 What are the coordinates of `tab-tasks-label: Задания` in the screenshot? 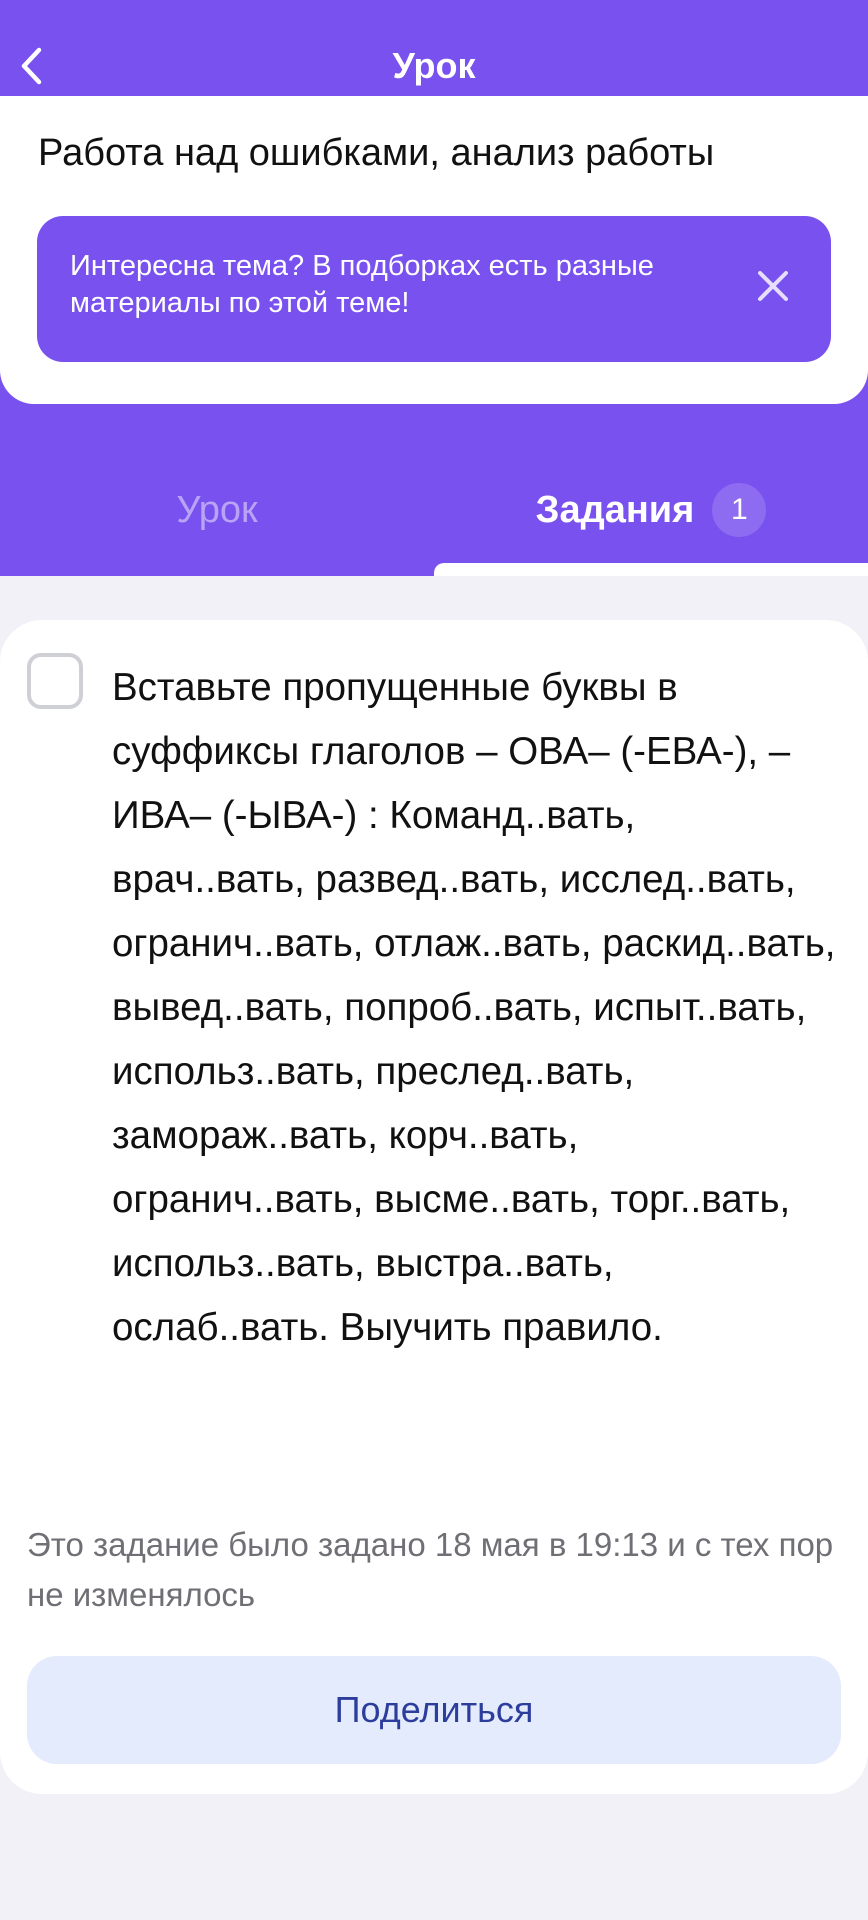 It's located at (615, 509).